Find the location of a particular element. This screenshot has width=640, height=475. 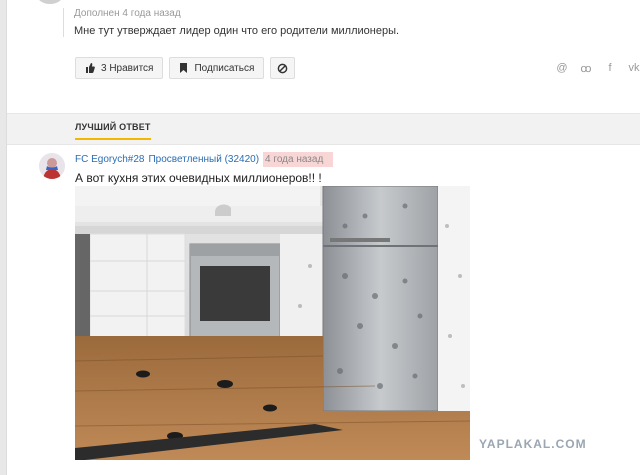

like-label: 3 Нравится is located at coordinates (127, 68).